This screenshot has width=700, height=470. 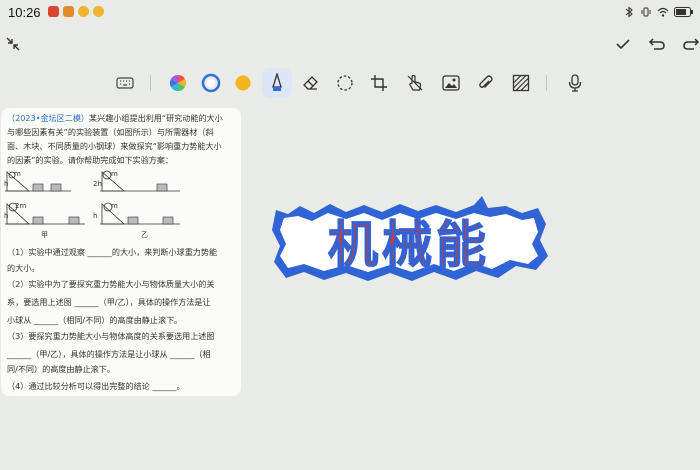 What do you see at coordinates (311, 83) in the screenshot?
I see `eraser-icon` at bounding box center [311, 83].